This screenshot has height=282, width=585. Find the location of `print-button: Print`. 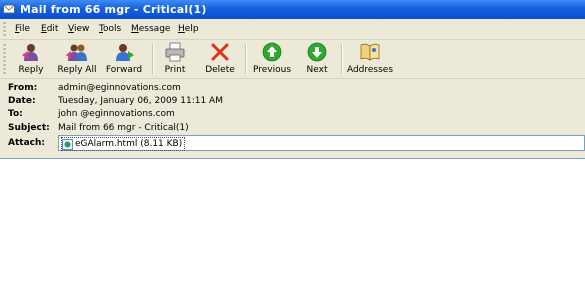

print-button: Print is located at coordinates (175, 59).